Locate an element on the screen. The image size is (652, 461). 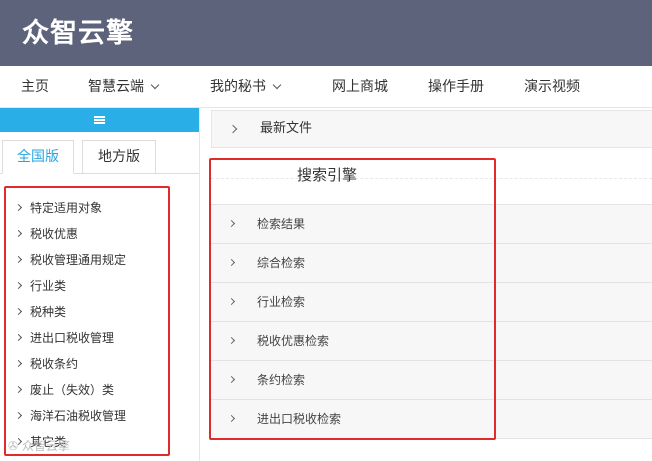
category-item: 税收优惠 is located at coordinates (46, 234).